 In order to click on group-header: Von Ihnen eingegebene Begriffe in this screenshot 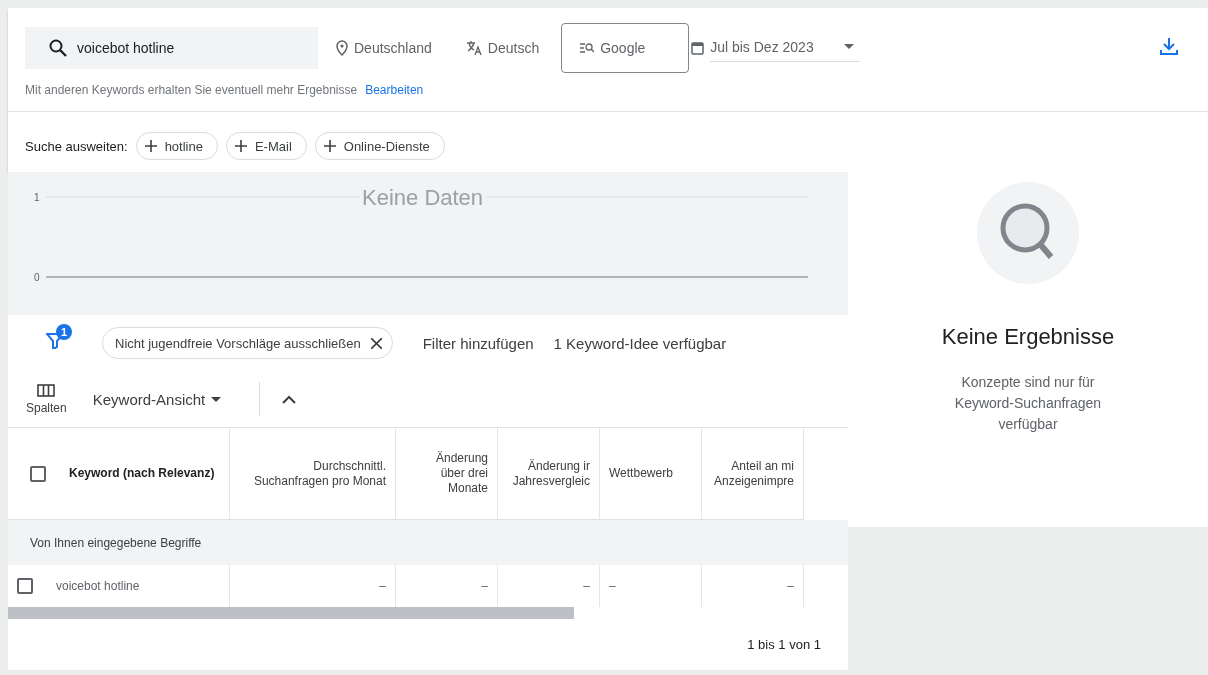, I will do `click(428, 542)`.